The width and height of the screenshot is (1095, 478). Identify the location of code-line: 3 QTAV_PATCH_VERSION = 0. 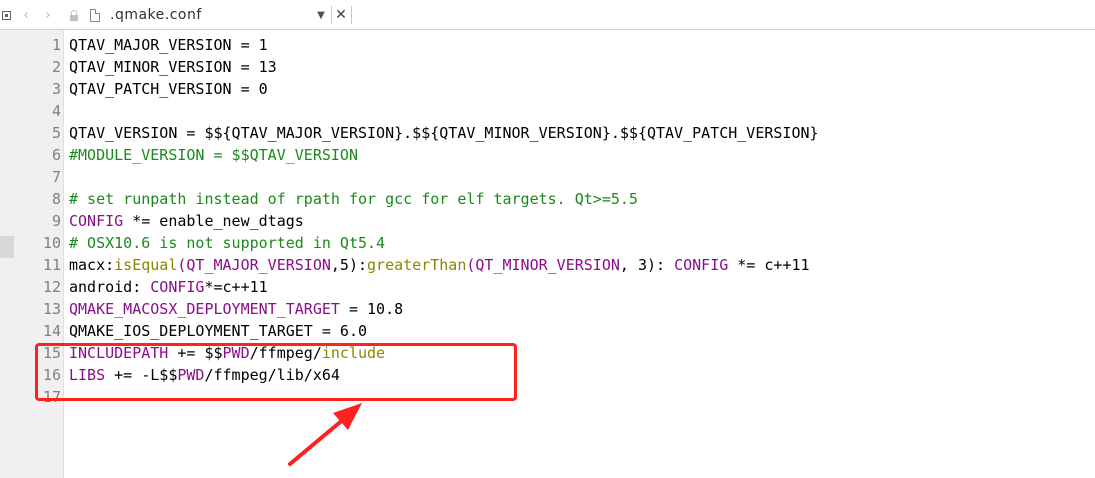
(547, 89).